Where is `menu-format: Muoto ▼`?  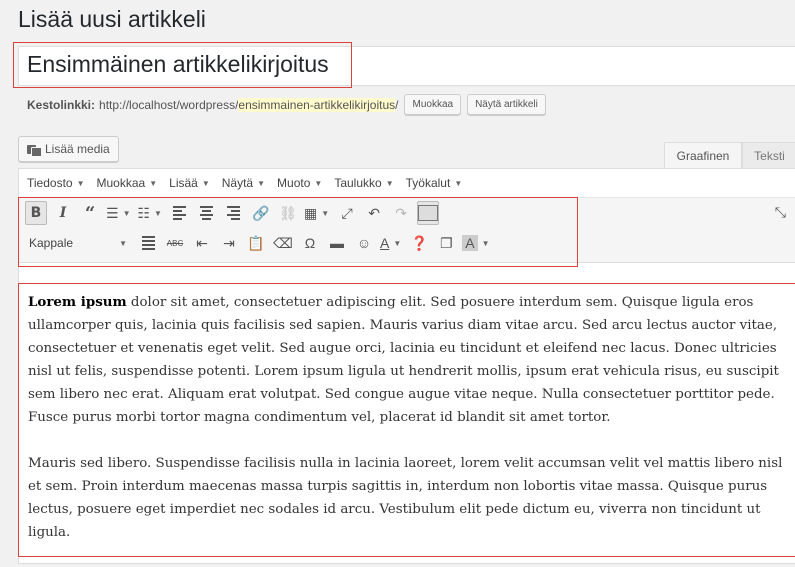 menu-format: Muoto ▼ is located at coordinates (299, 183).